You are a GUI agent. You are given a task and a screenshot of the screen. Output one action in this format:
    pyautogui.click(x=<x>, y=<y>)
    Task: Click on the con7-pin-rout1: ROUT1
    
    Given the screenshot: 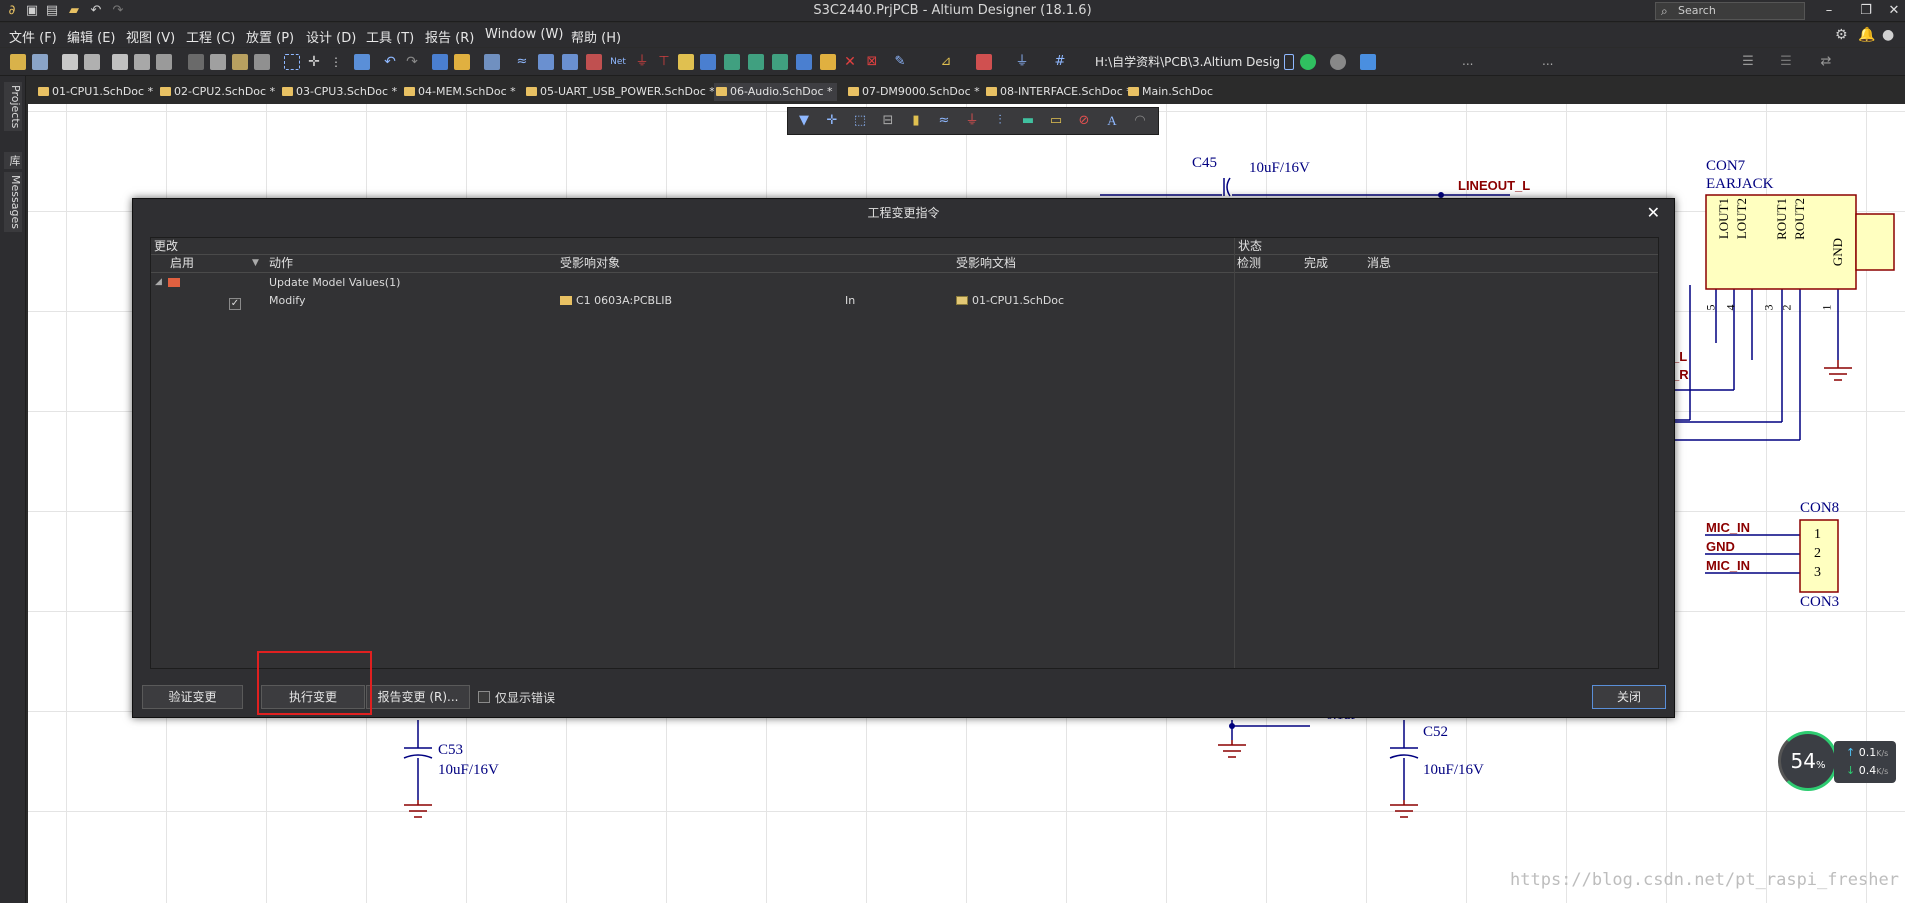 What is the action you would take?
    pyautogui.click(x=1781, y=219)
    